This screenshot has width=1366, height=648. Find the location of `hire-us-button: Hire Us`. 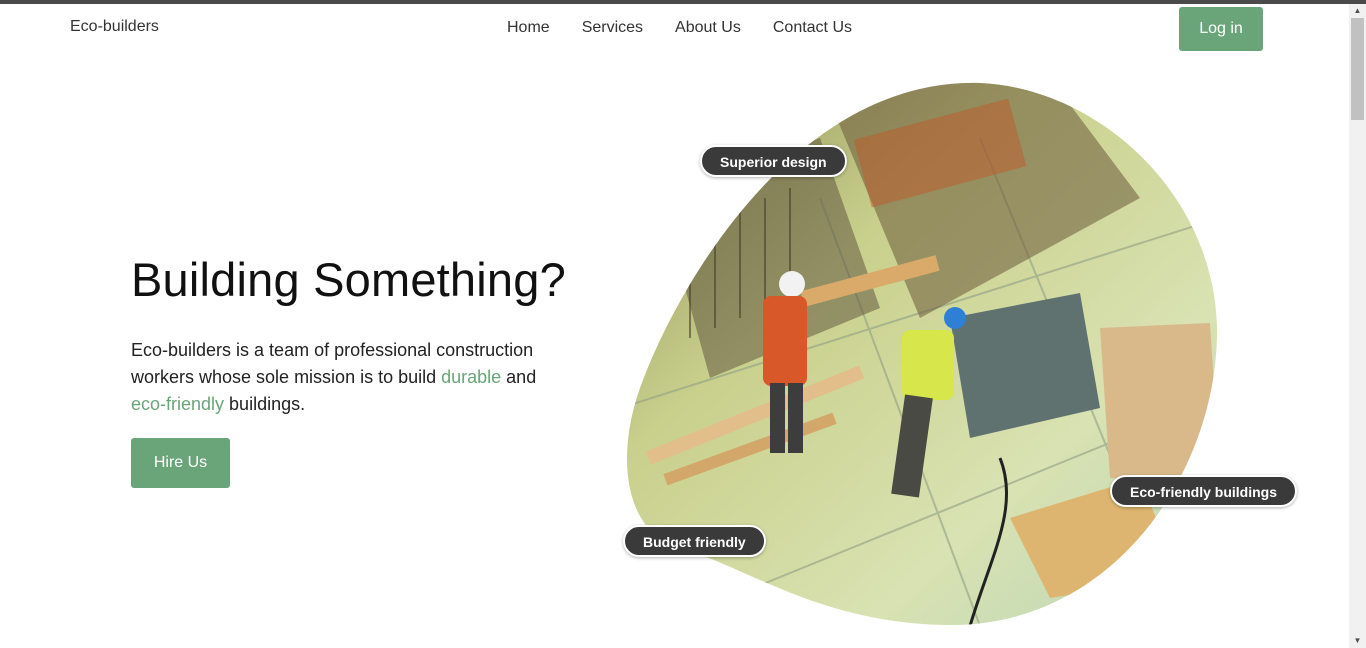

hire-us-button: Hire Us is located at coordinates (180, 463).